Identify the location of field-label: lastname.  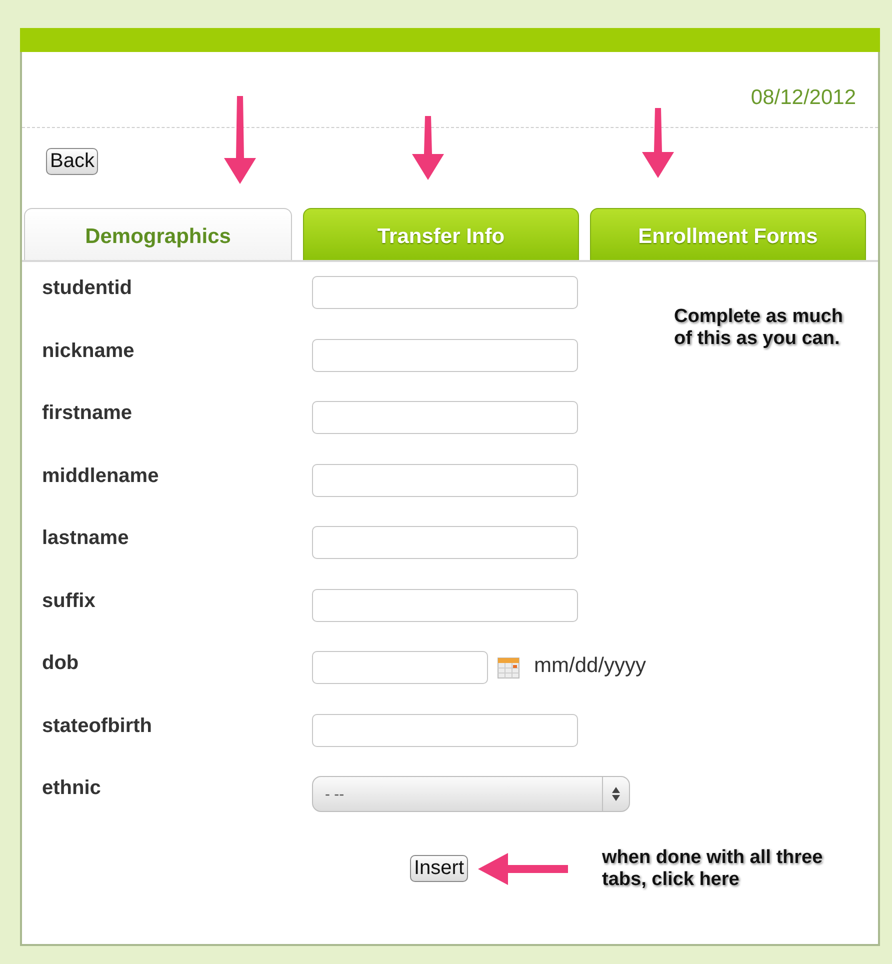
(86, 538).